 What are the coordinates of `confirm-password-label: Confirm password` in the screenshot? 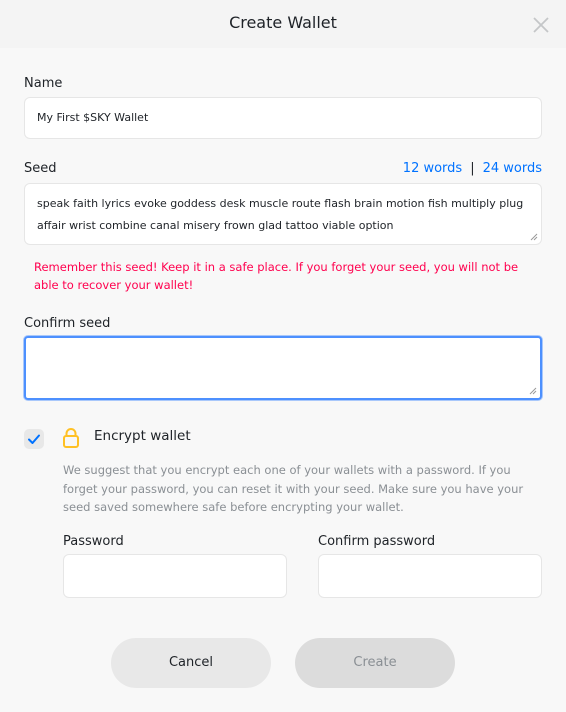 It's located at (377, 541).